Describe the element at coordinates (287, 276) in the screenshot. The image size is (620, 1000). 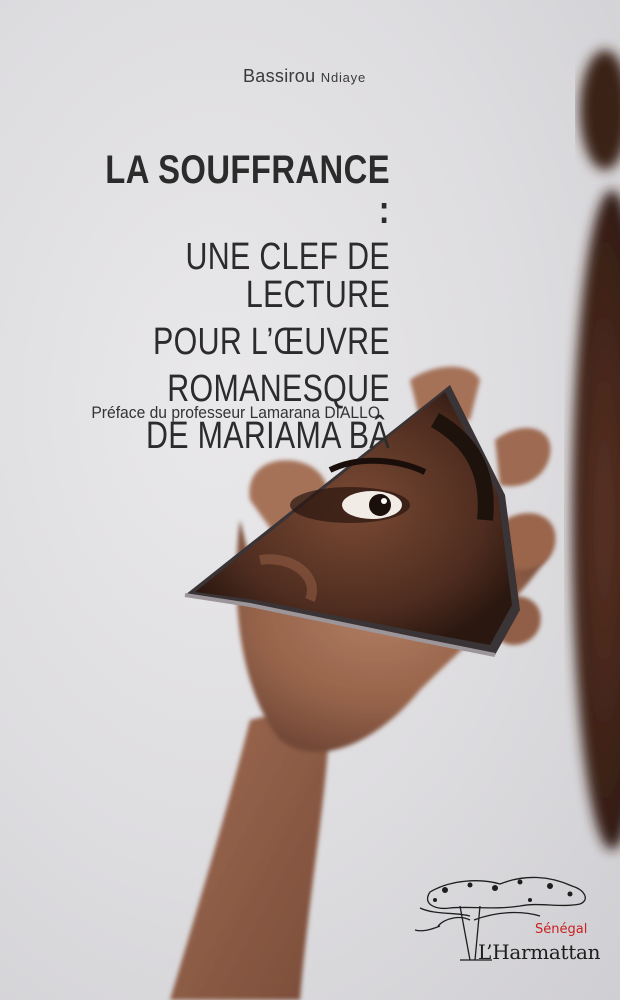
I see `title-line-1: UNE CLEF DE LECTURE` at that location.